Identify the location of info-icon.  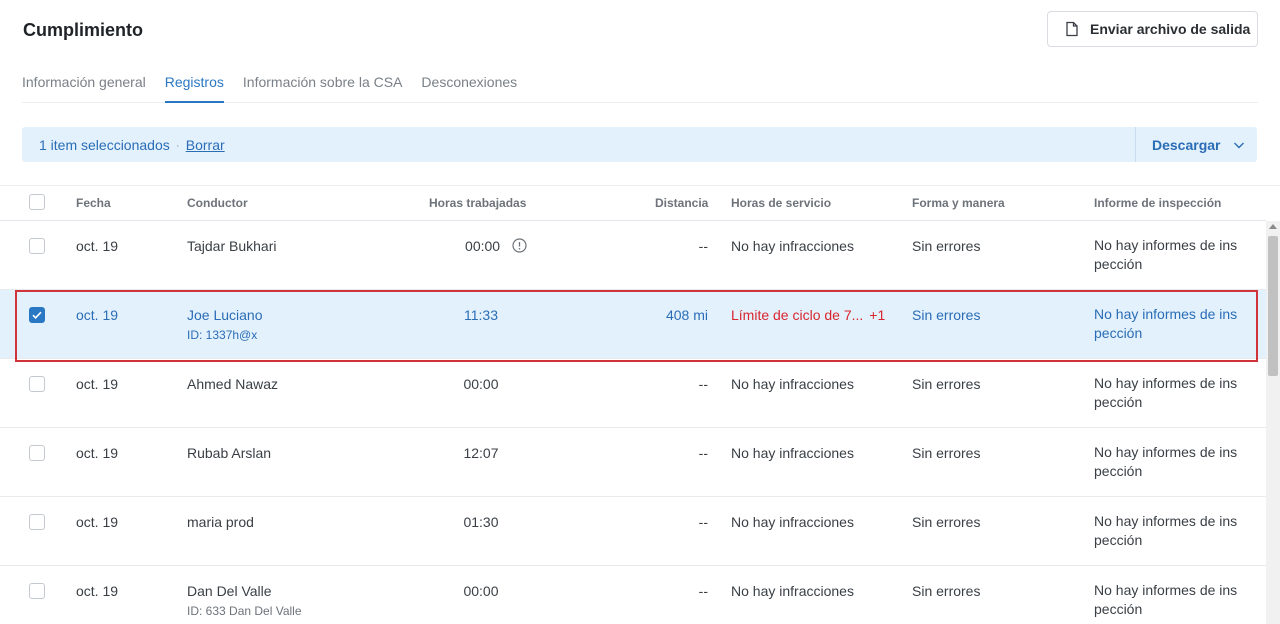
(519, 245).